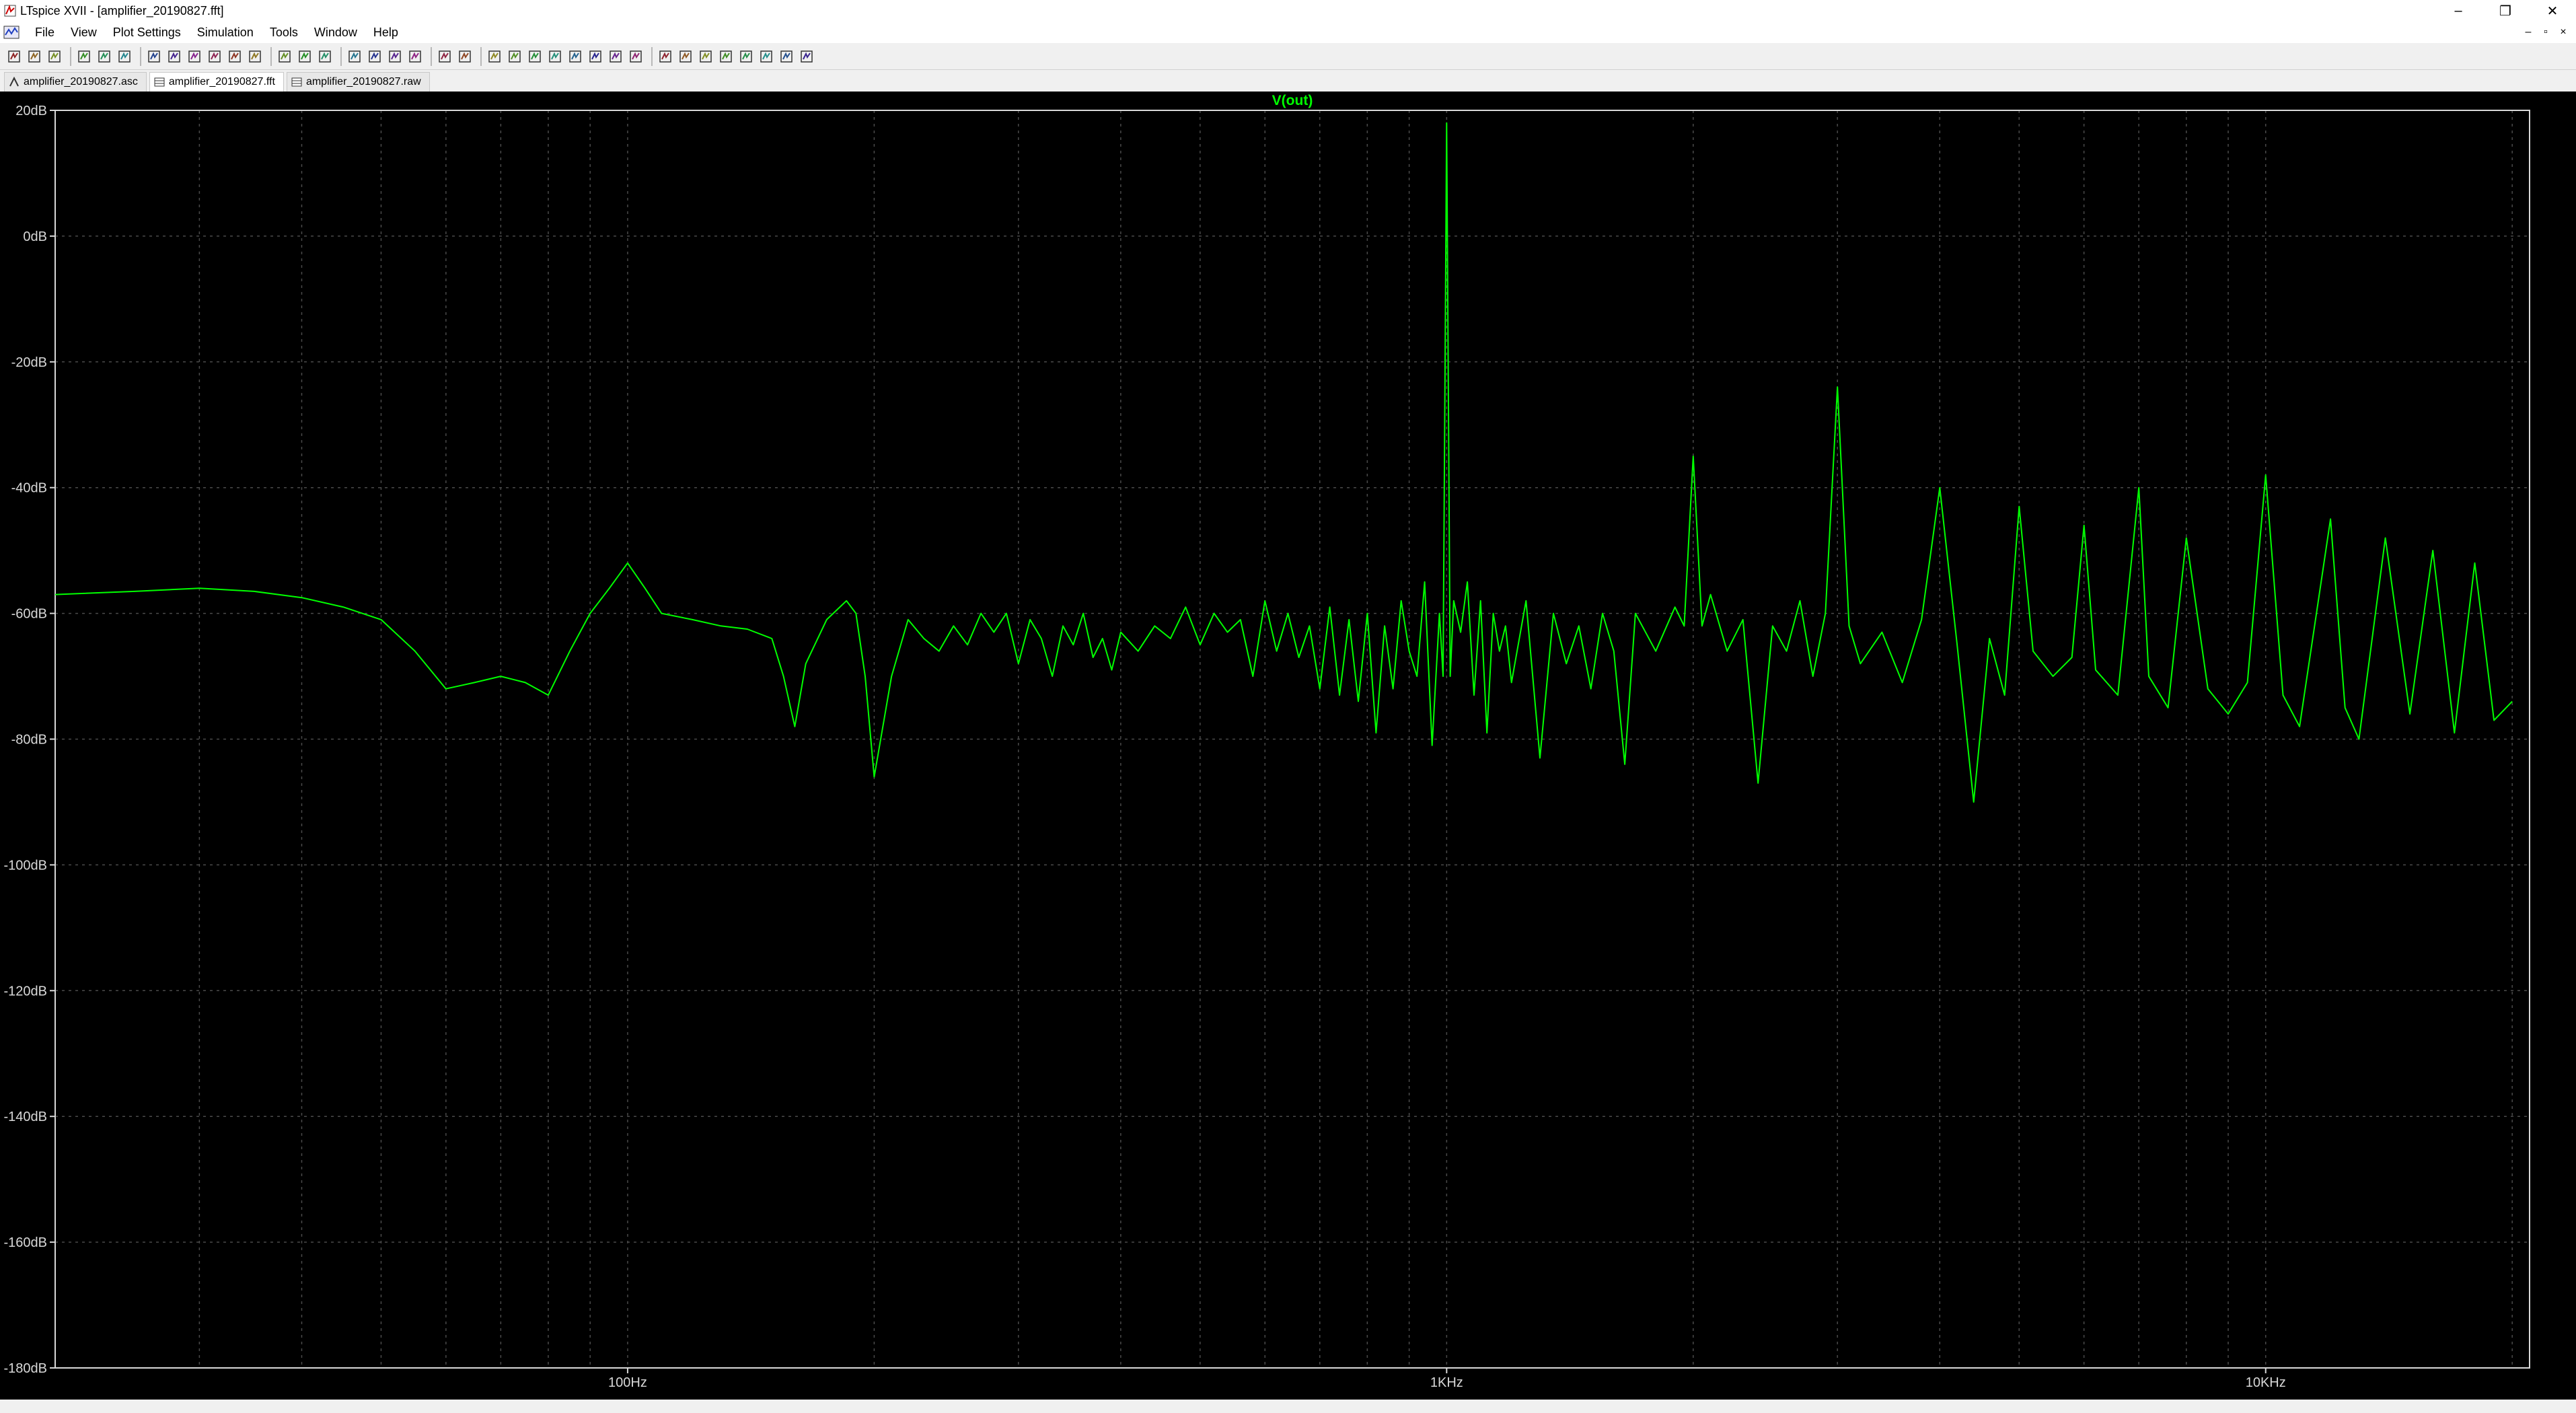  Describe the element at coordinates (2552, 11) in the screenshot. I see `close-button: ✕` at that location.